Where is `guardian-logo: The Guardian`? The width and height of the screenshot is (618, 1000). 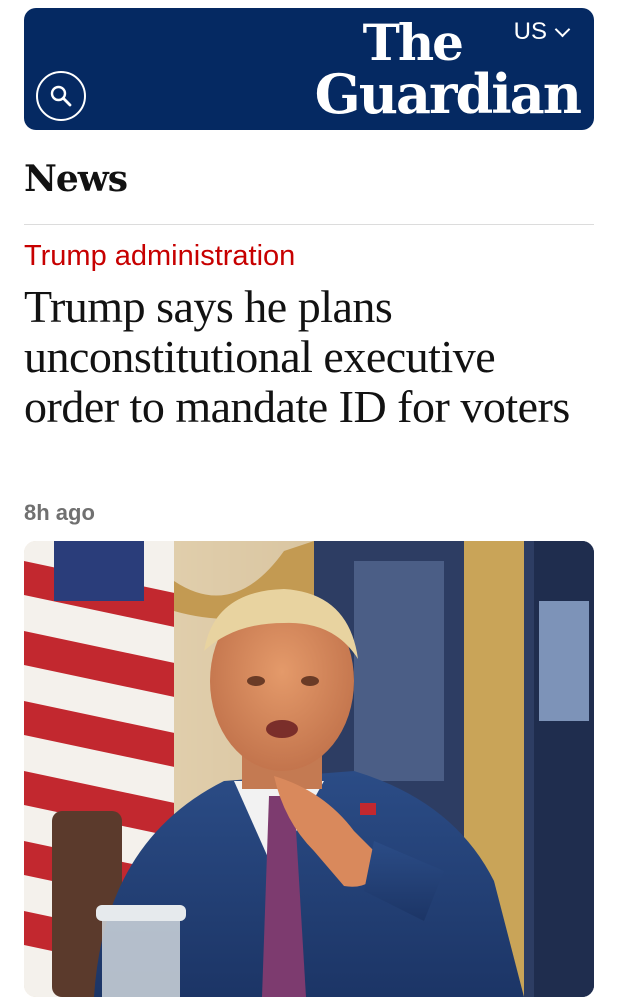
guardian-logo: The Guardian is located at coordinates (448, 69).